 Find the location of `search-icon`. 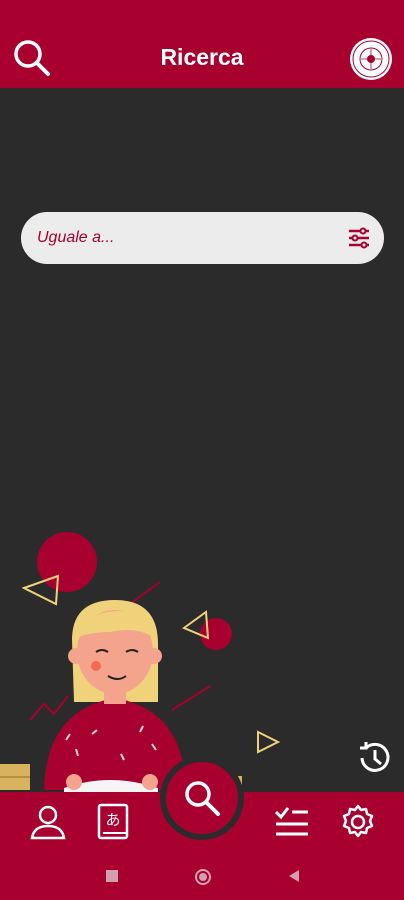

search-icon is located at coordinates (202, 798).